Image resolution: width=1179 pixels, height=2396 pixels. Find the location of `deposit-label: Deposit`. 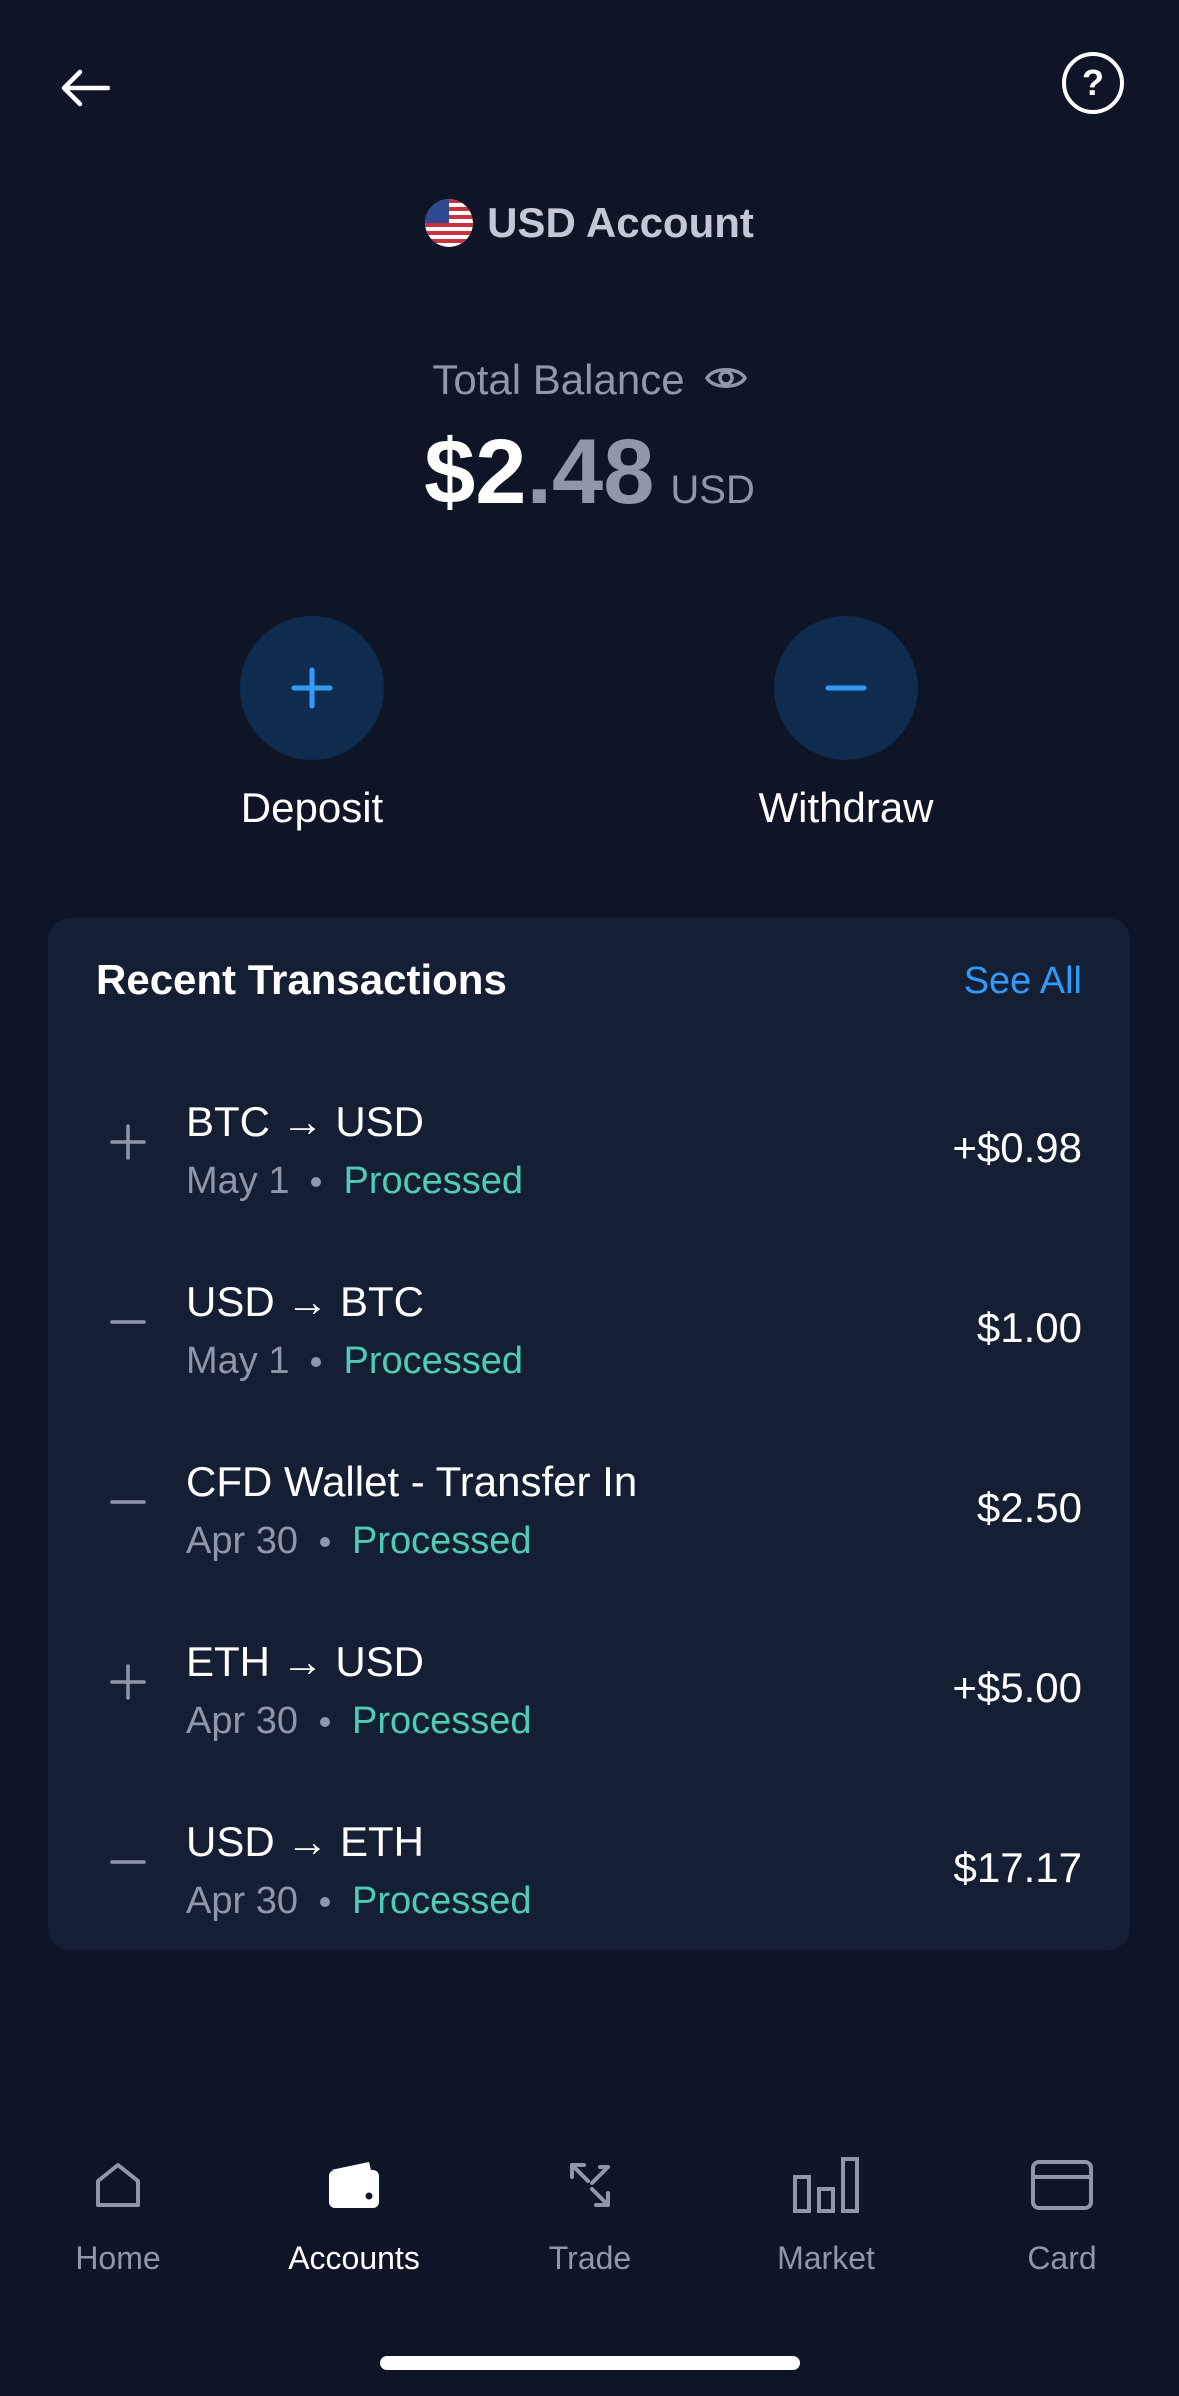

deposit-label: Deposit is located at coordinates (312, 807).